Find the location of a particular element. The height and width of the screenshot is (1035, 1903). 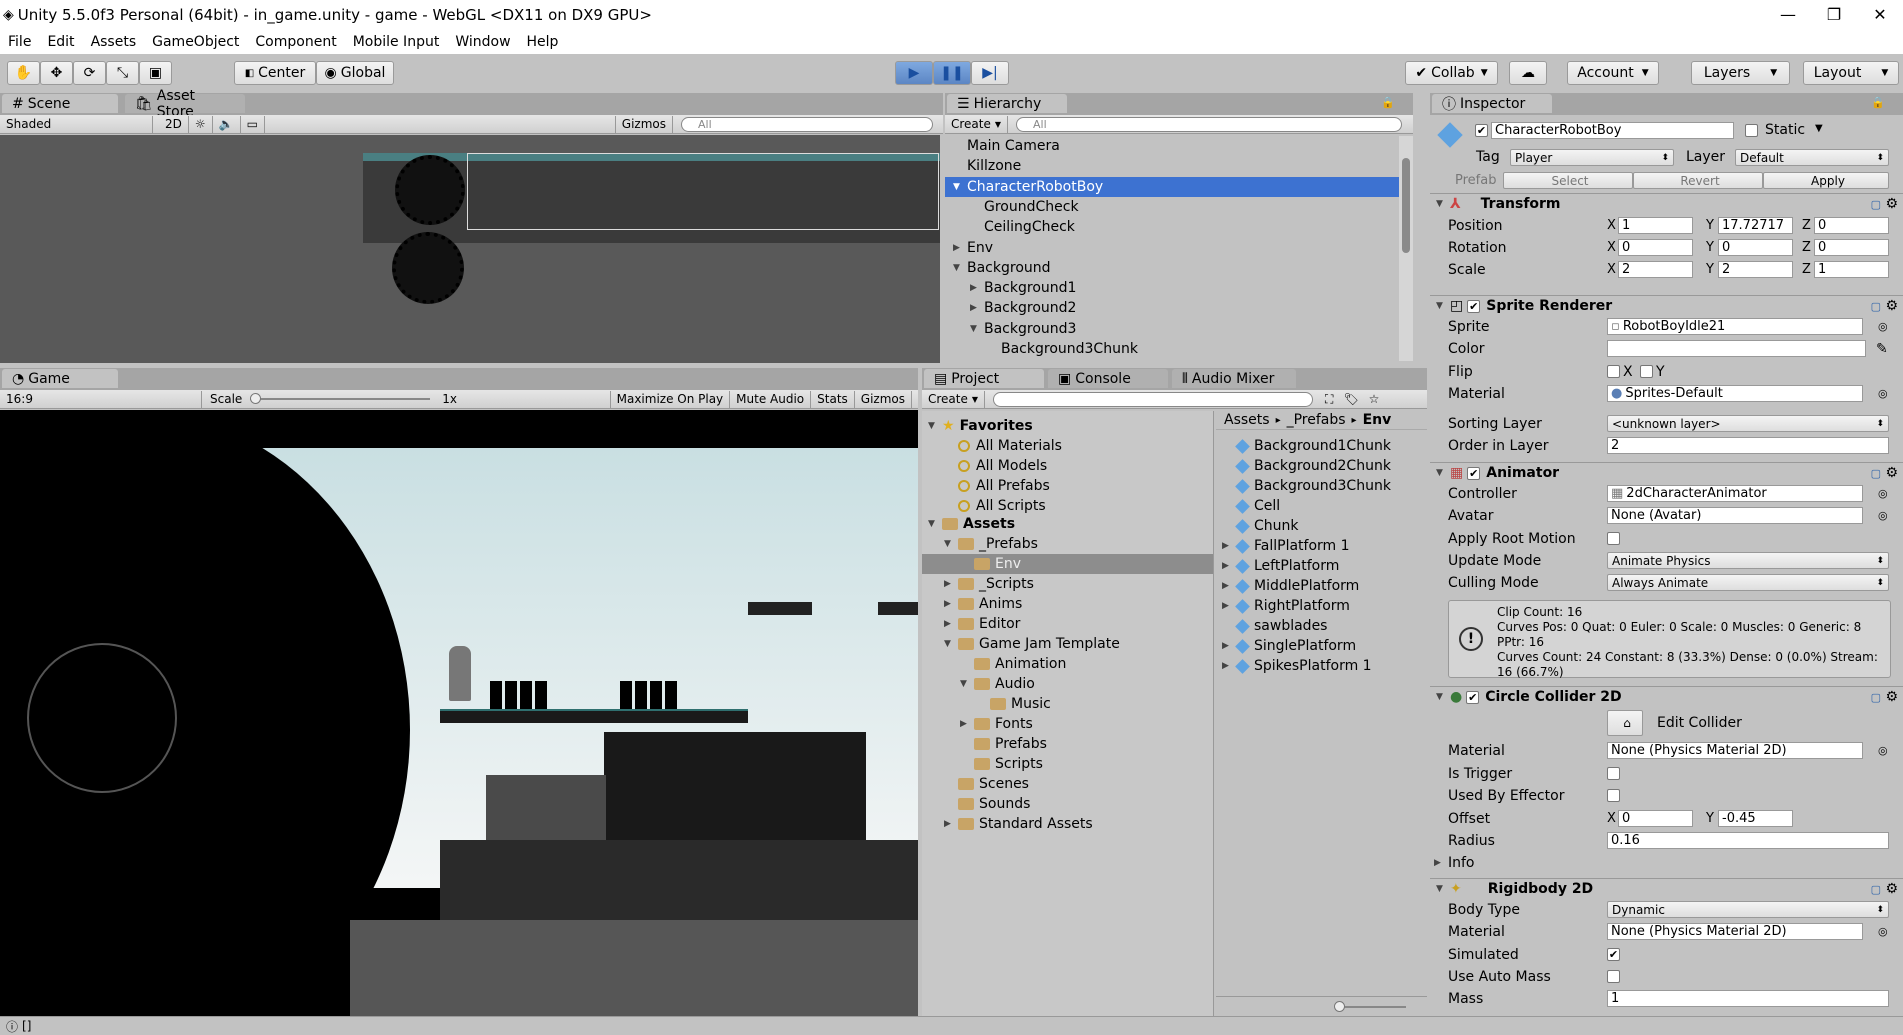

active-checkbox: ✔ is located at coordinates (1481, 130).